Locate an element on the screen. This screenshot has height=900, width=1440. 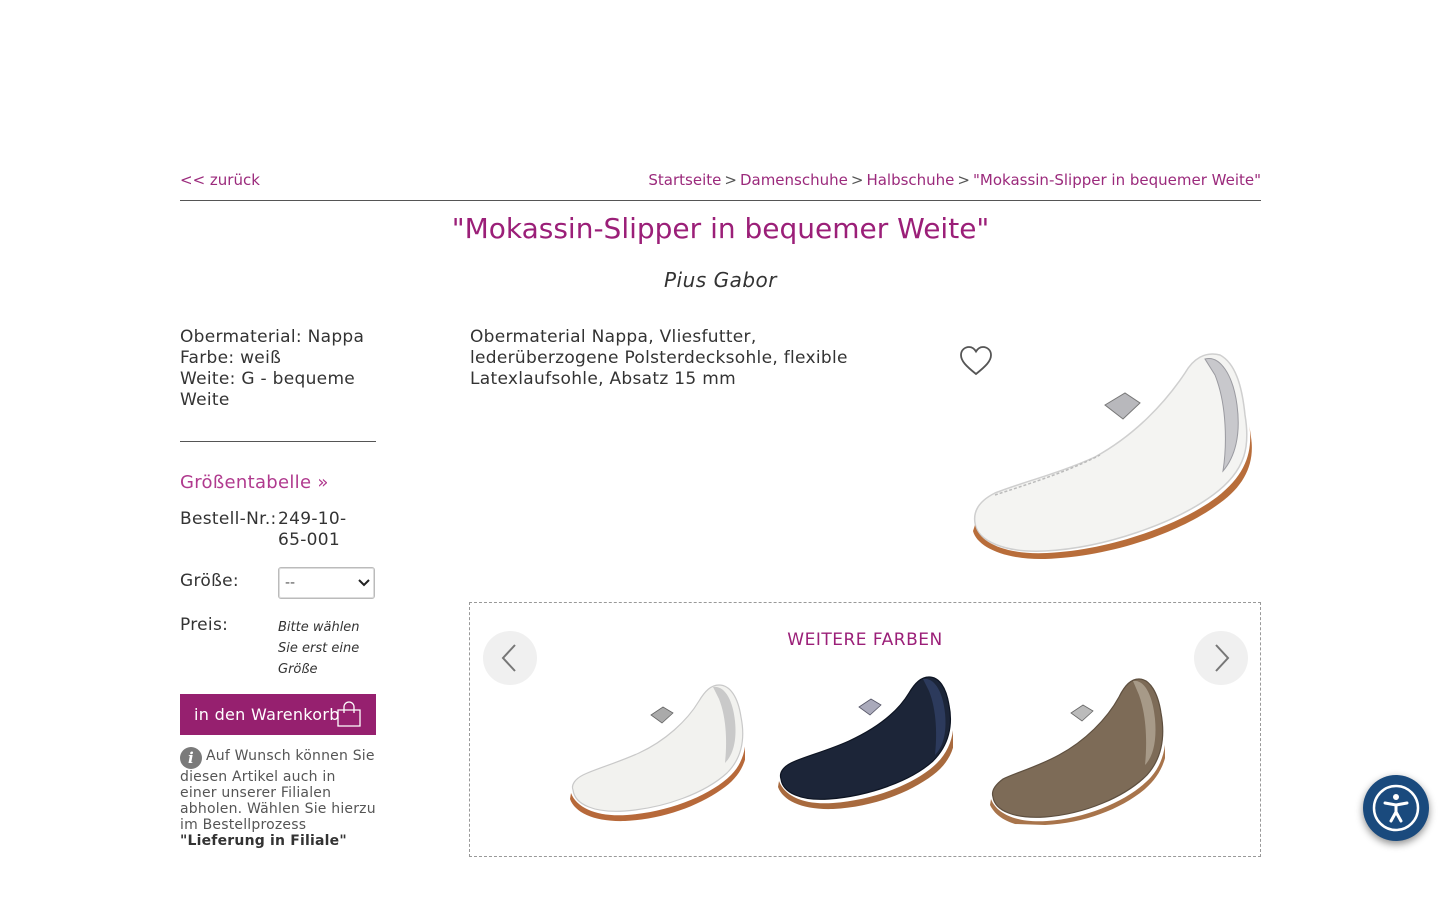
shopping-bag-icon is located at coordinates (349, 714).